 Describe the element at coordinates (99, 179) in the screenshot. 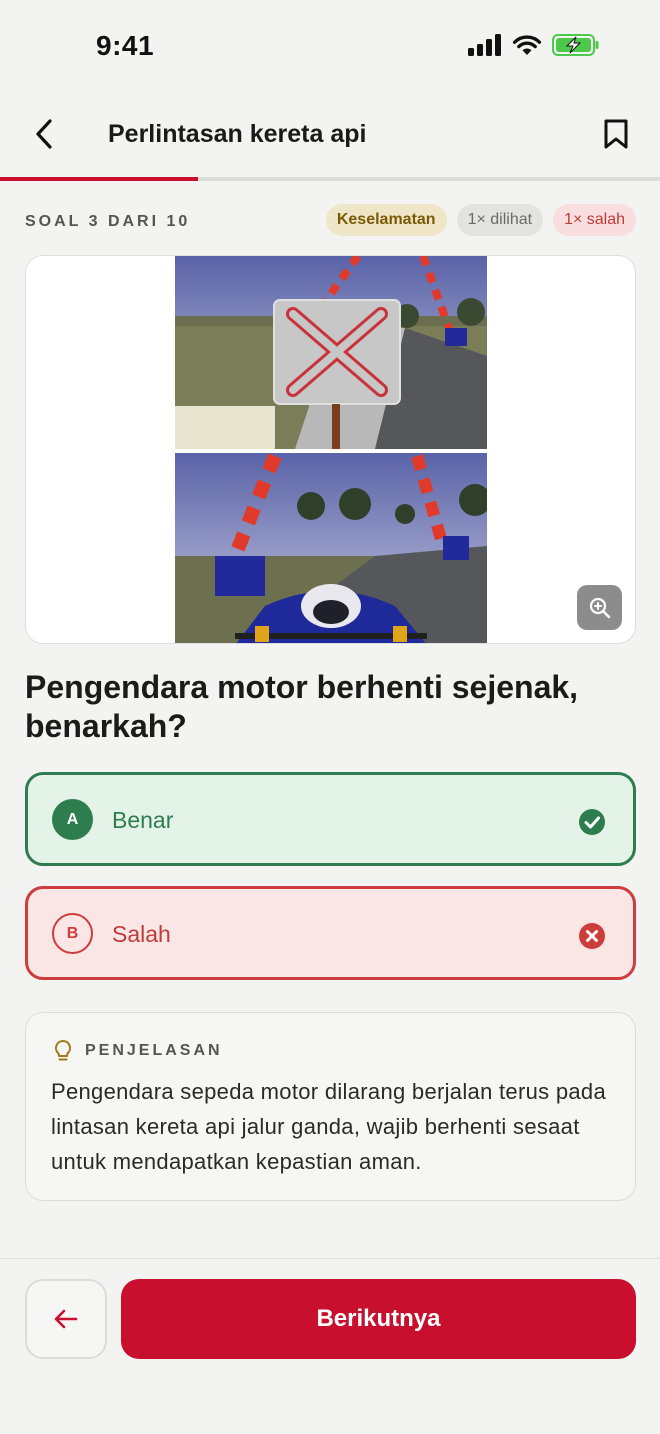

I see `progress-fill` at that location.